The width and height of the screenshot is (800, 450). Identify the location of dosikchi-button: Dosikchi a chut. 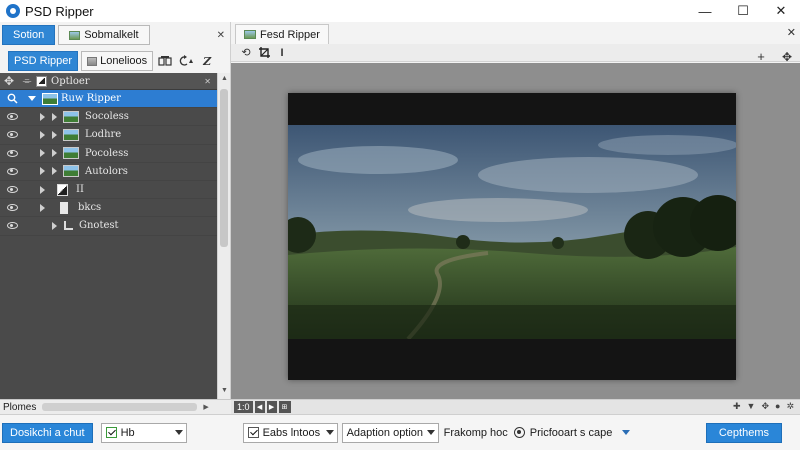
(47, 432).